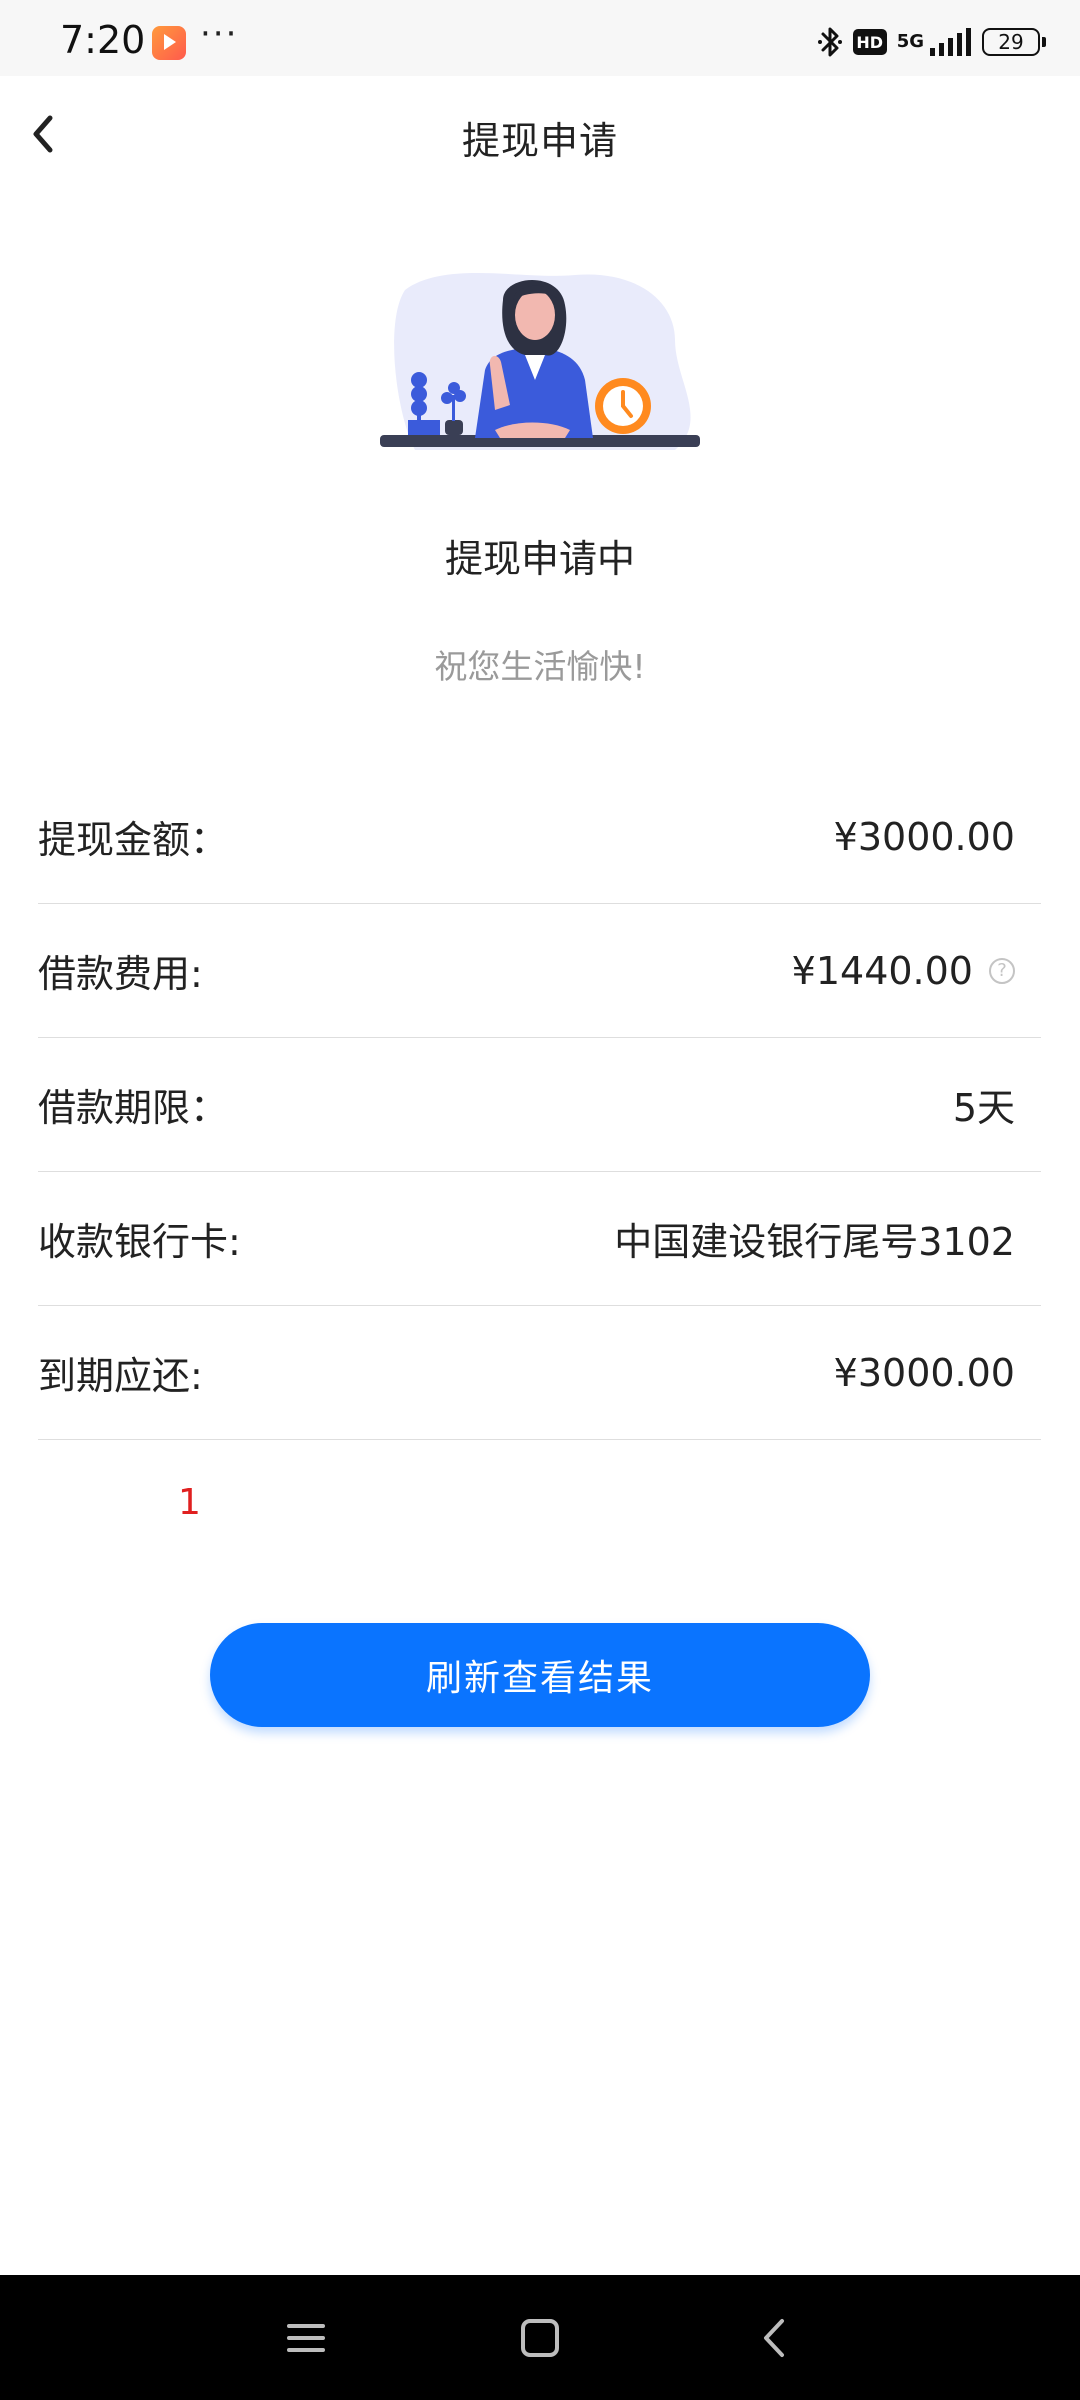 Image resolution: width=1080 pixels, height=2400 pixels. Describe the element at coordinates (139, 1242) in the screenshot. I see `detail-label: 收款银行卡:` at that location.